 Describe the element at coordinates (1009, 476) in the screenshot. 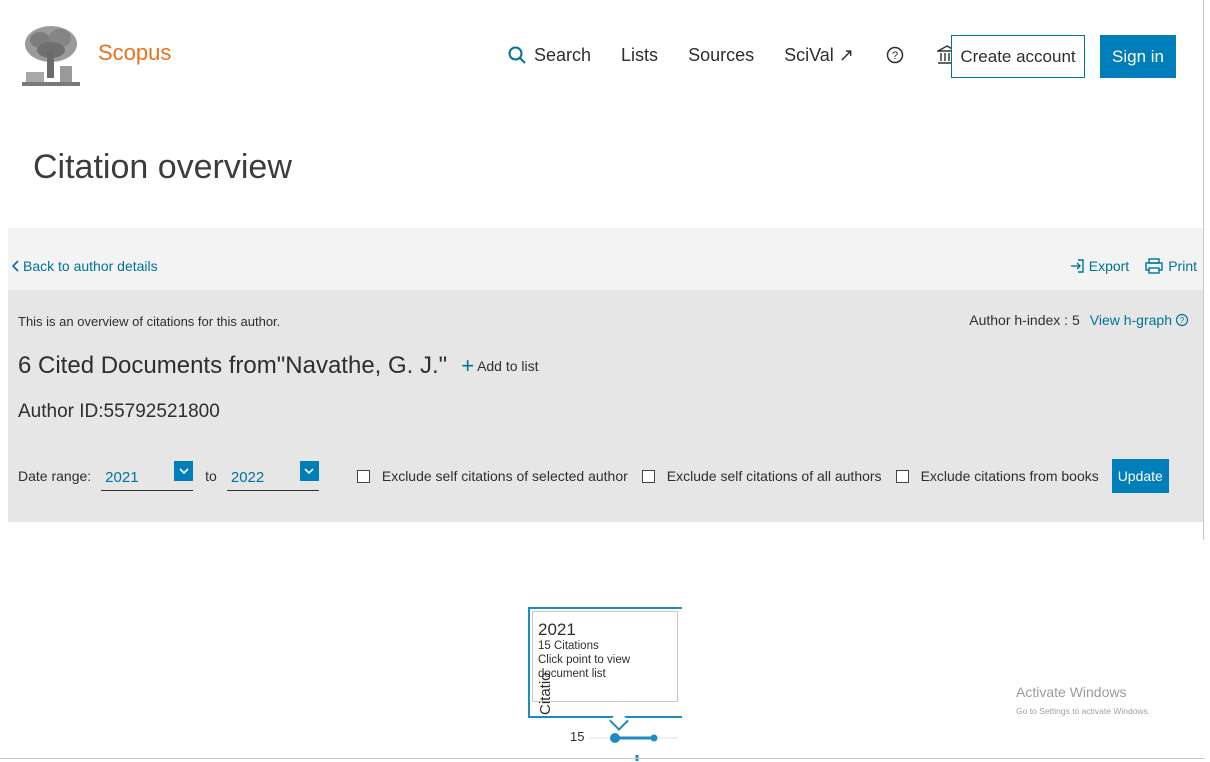

I see `exclude-books-label: Exclude citations from books` at that location.